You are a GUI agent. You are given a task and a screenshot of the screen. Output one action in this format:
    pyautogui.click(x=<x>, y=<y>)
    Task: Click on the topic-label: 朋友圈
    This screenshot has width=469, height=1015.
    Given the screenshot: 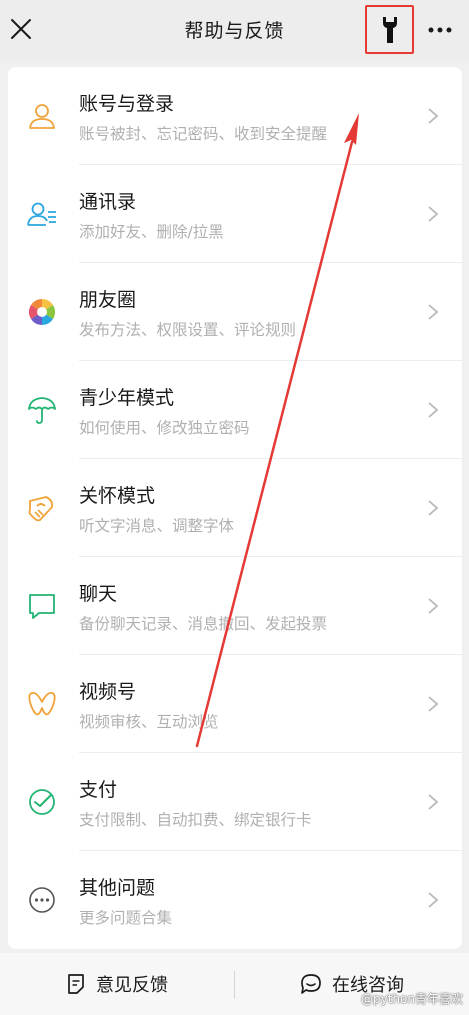 What is the action you would take?
    pyautogui.click(x=108, y=300)
    